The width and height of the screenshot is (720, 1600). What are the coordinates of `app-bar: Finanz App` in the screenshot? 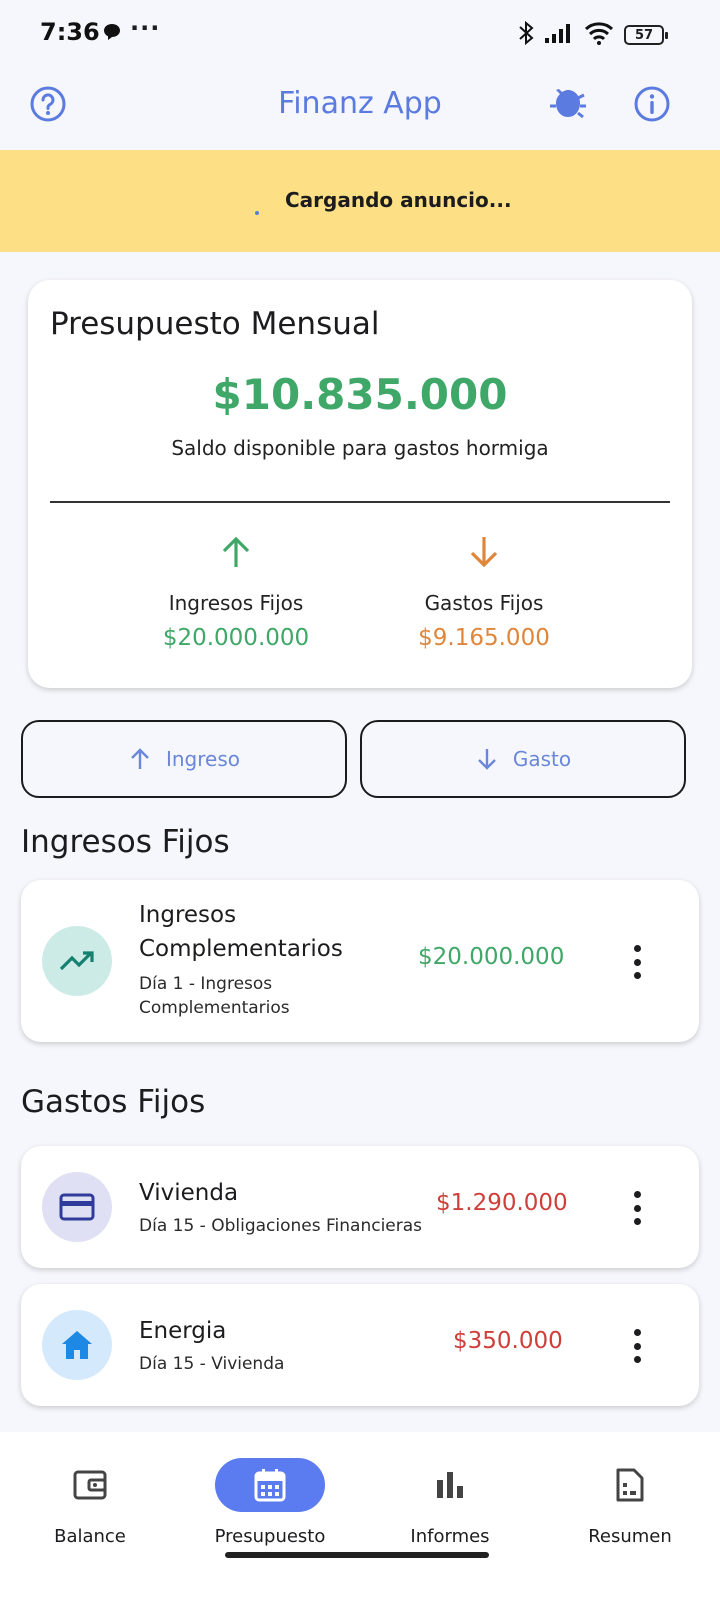 It's located at (360, 110).